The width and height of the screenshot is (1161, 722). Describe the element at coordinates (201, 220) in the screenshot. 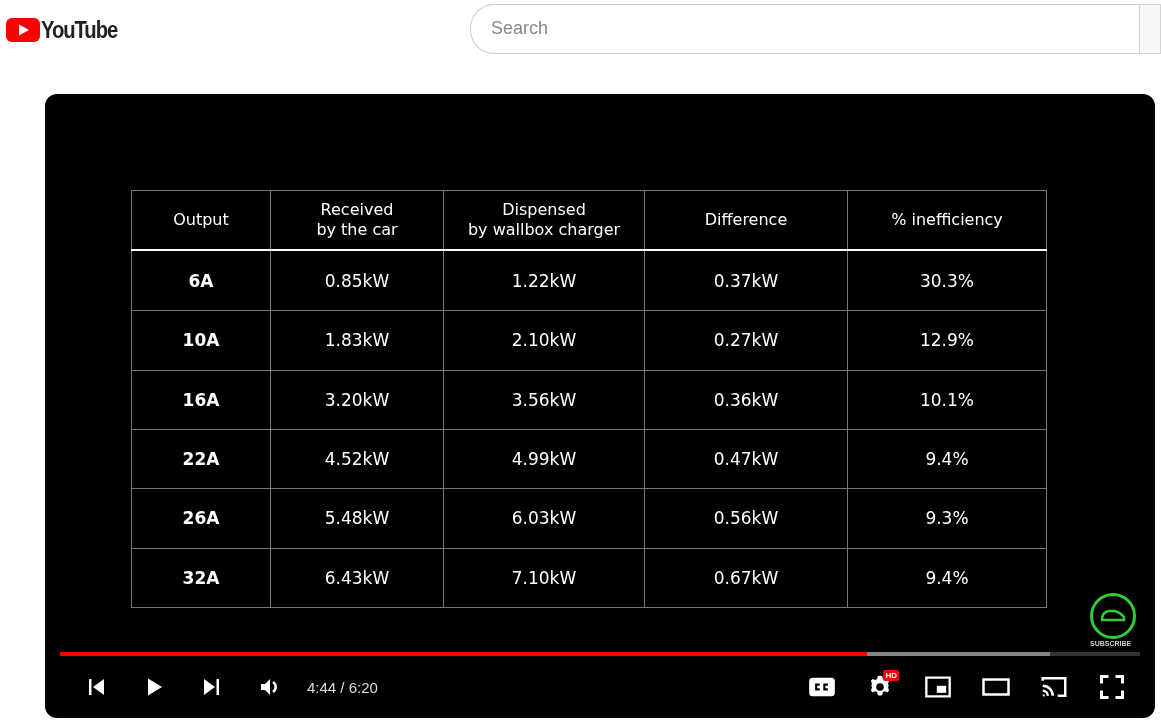

I see `column-header: Output` at that location.